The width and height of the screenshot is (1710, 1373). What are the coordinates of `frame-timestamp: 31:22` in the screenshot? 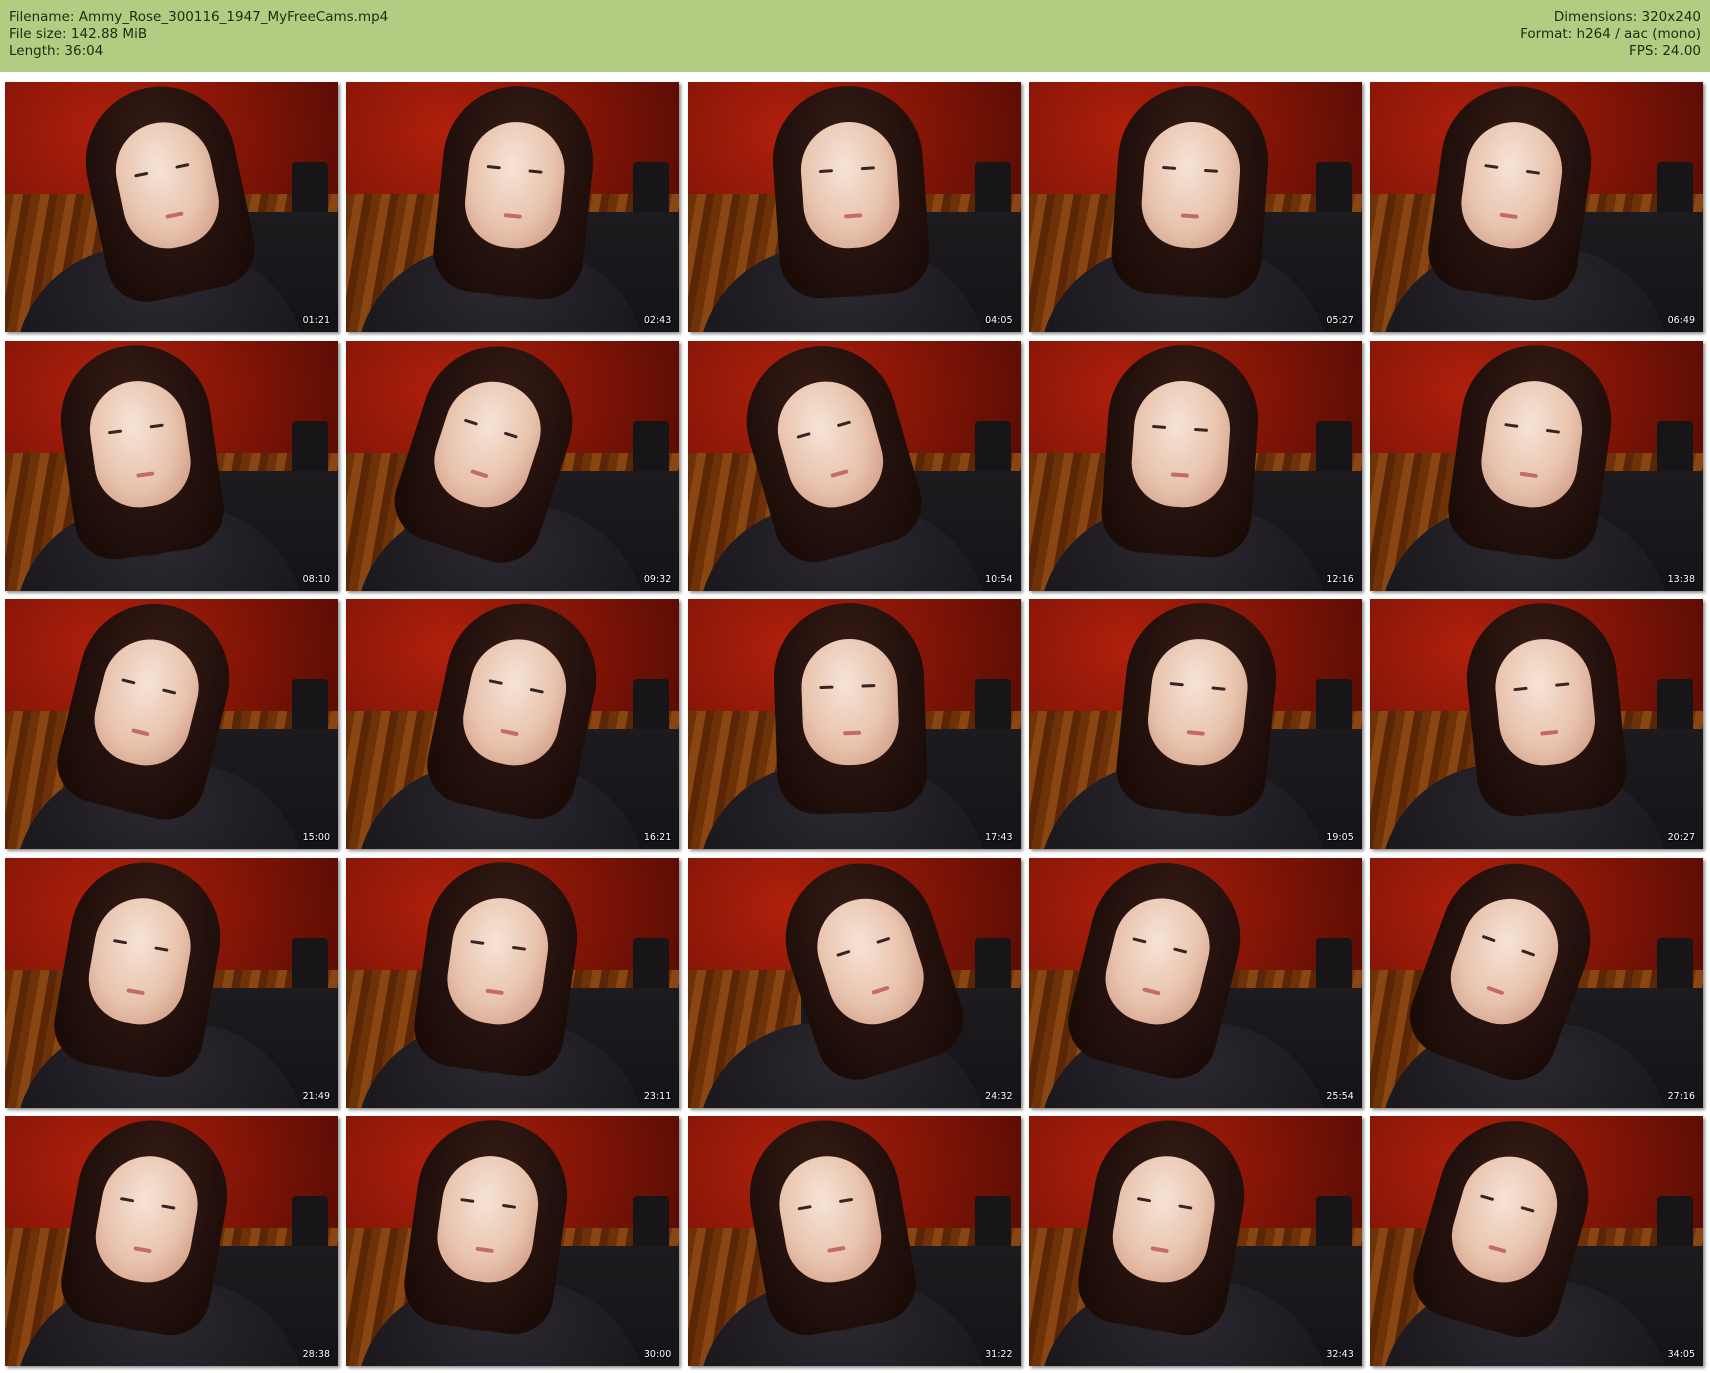 It's located at (999, 1354).